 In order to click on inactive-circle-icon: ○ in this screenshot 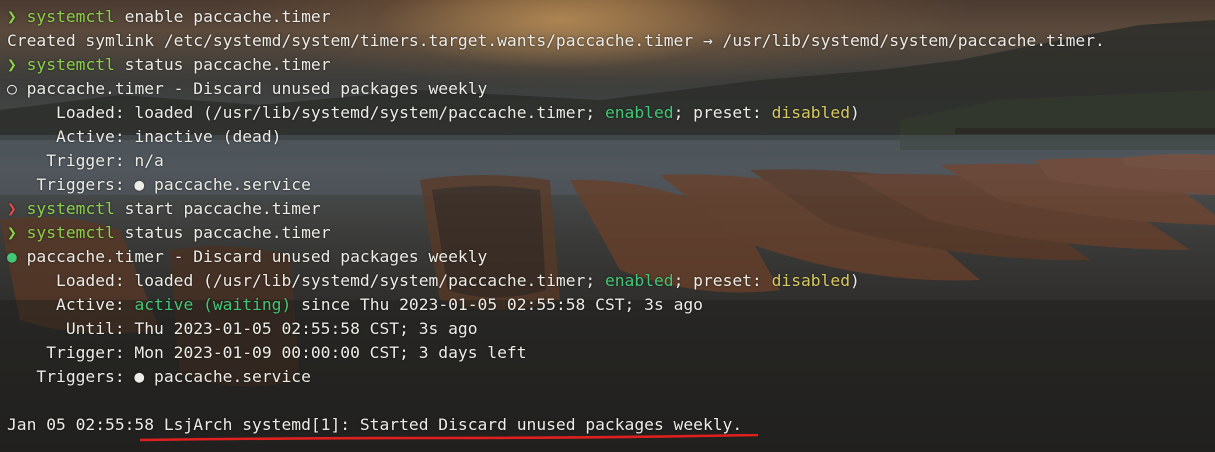, I will do `click(12, 88)`.